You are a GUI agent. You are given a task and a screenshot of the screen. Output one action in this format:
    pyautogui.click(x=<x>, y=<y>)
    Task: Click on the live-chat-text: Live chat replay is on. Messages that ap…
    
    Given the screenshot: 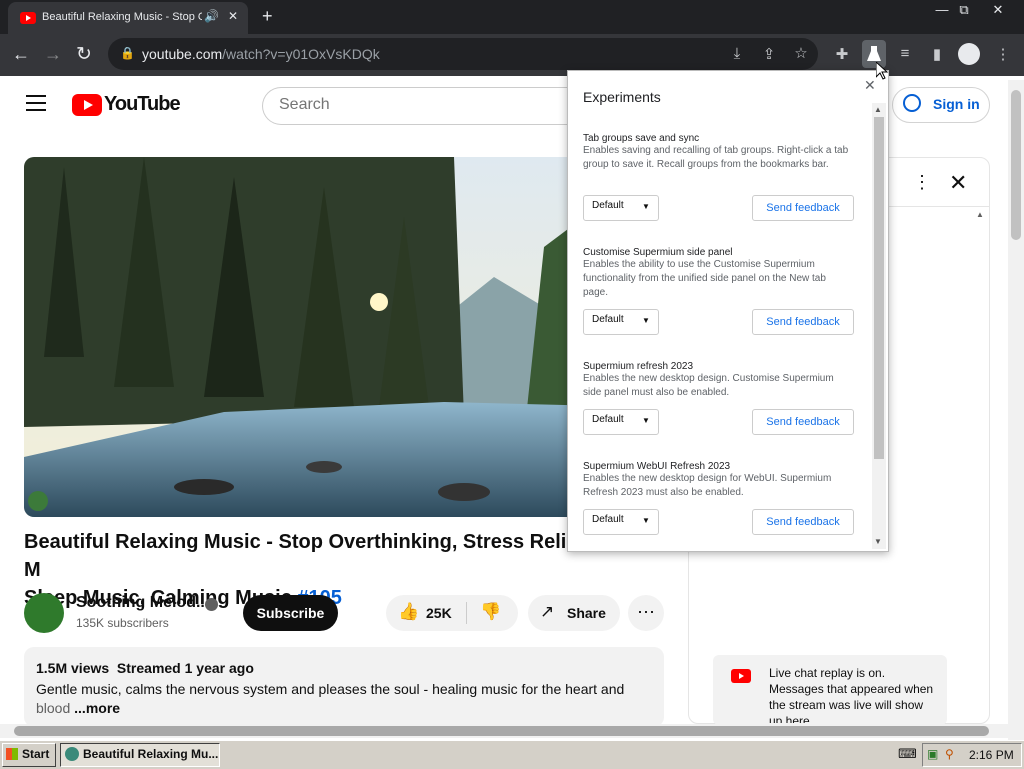 What is the action you would take?
    pyautogui.click(x=851, y=694)
    